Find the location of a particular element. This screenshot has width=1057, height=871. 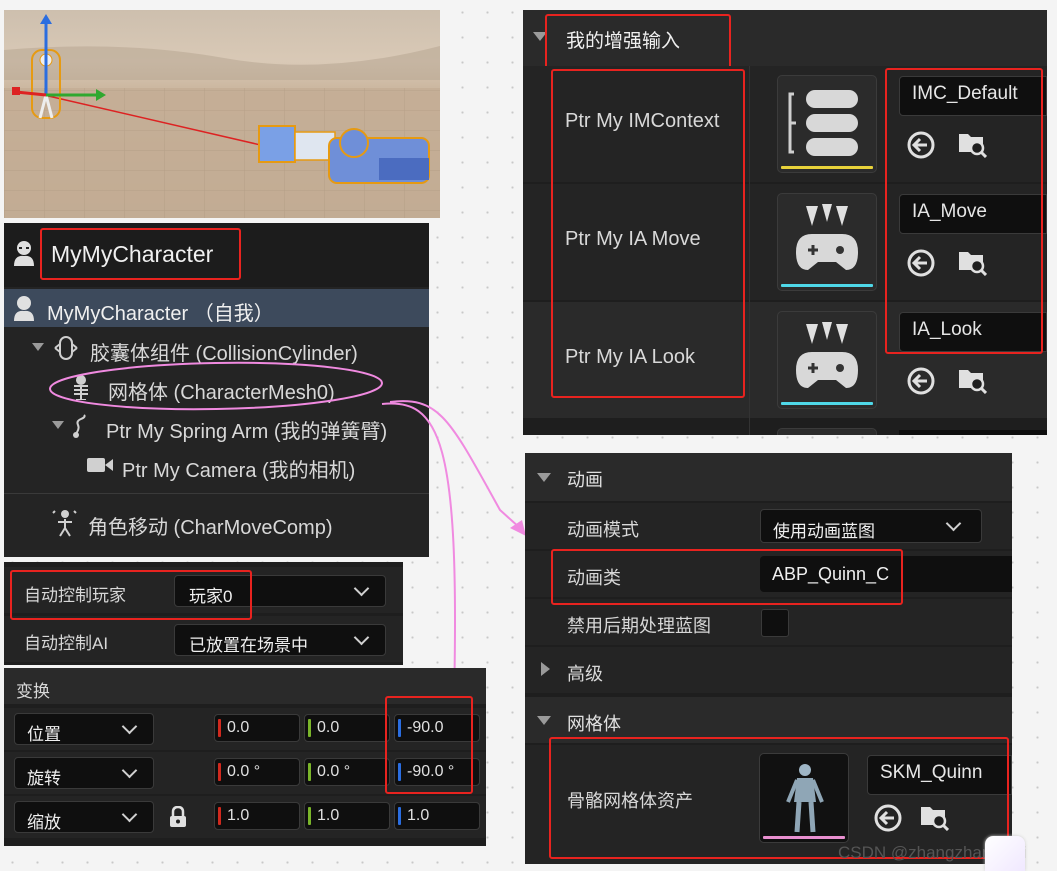

component-spring-arm-label: Ptr My Spring Arm (我的弹簧臂) is located at coordinates (247, 432).